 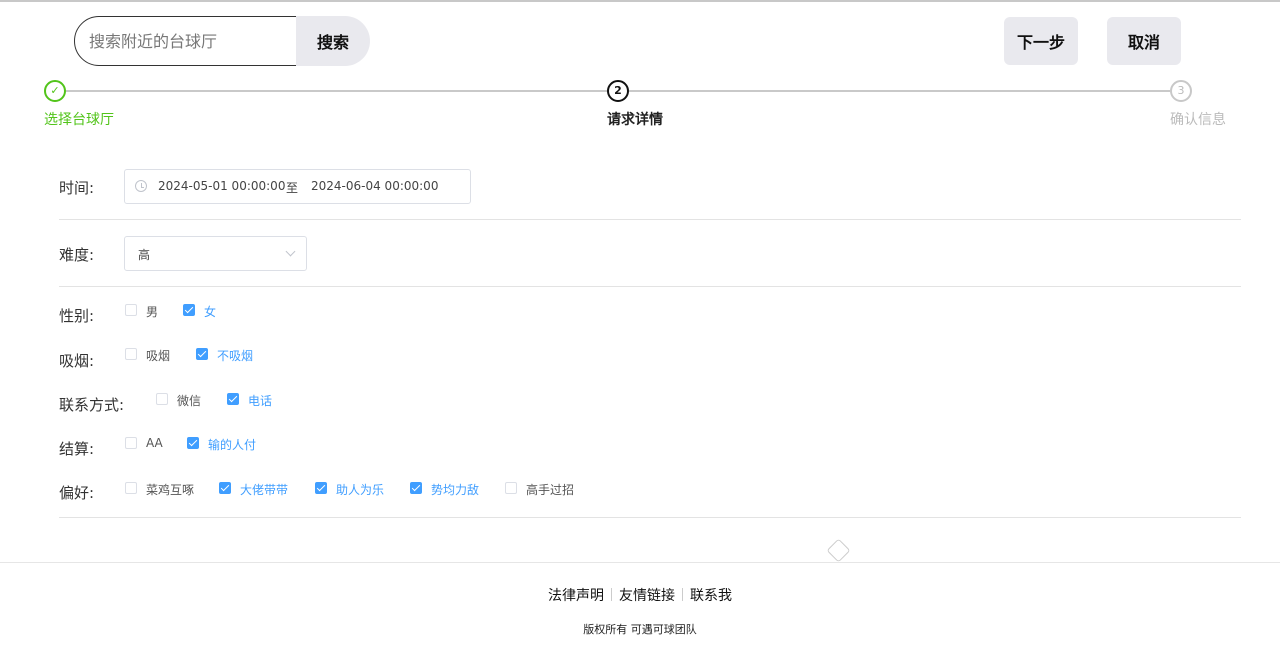 What do you see at coordinates (235, 356) in the screenshot?
I see `option-label: 不吸烟` at bounding box center [235, 356].